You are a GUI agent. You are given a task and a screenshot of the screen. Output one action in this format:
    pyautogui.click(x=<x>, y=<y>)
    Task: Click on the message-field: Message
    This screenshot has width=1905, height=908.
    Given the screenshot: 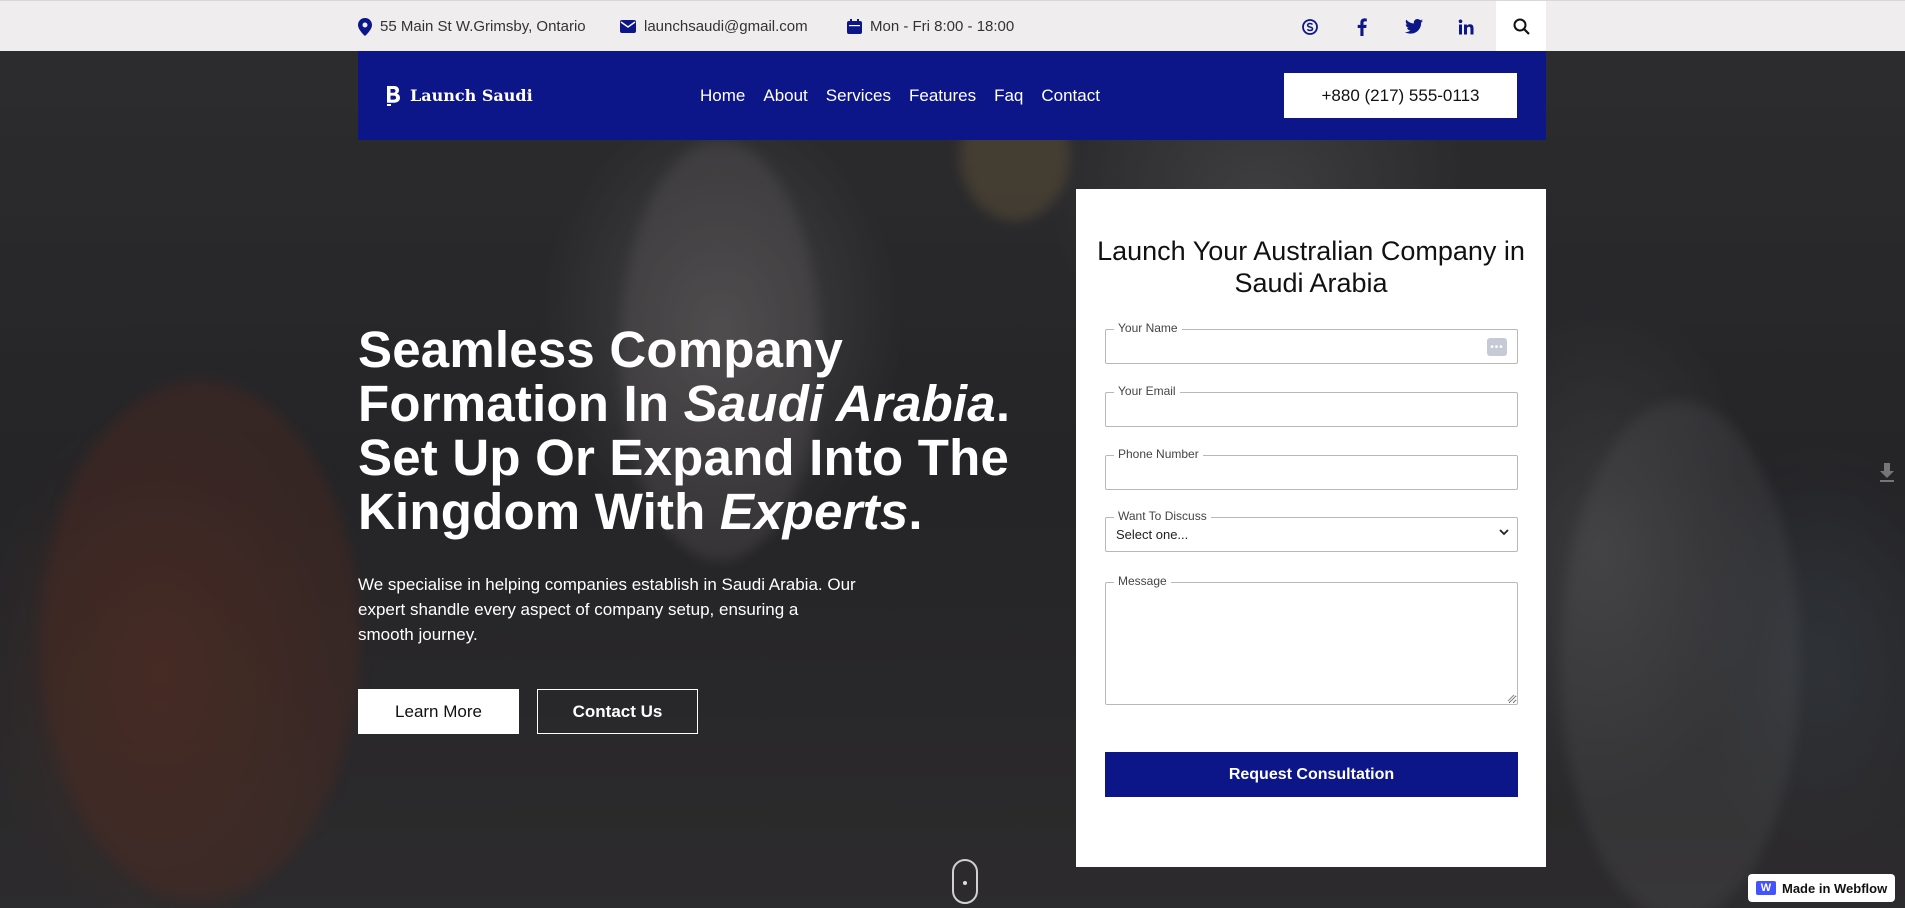 What is the action you would take?
    pyautogui.click(x=1311, y=639)
    